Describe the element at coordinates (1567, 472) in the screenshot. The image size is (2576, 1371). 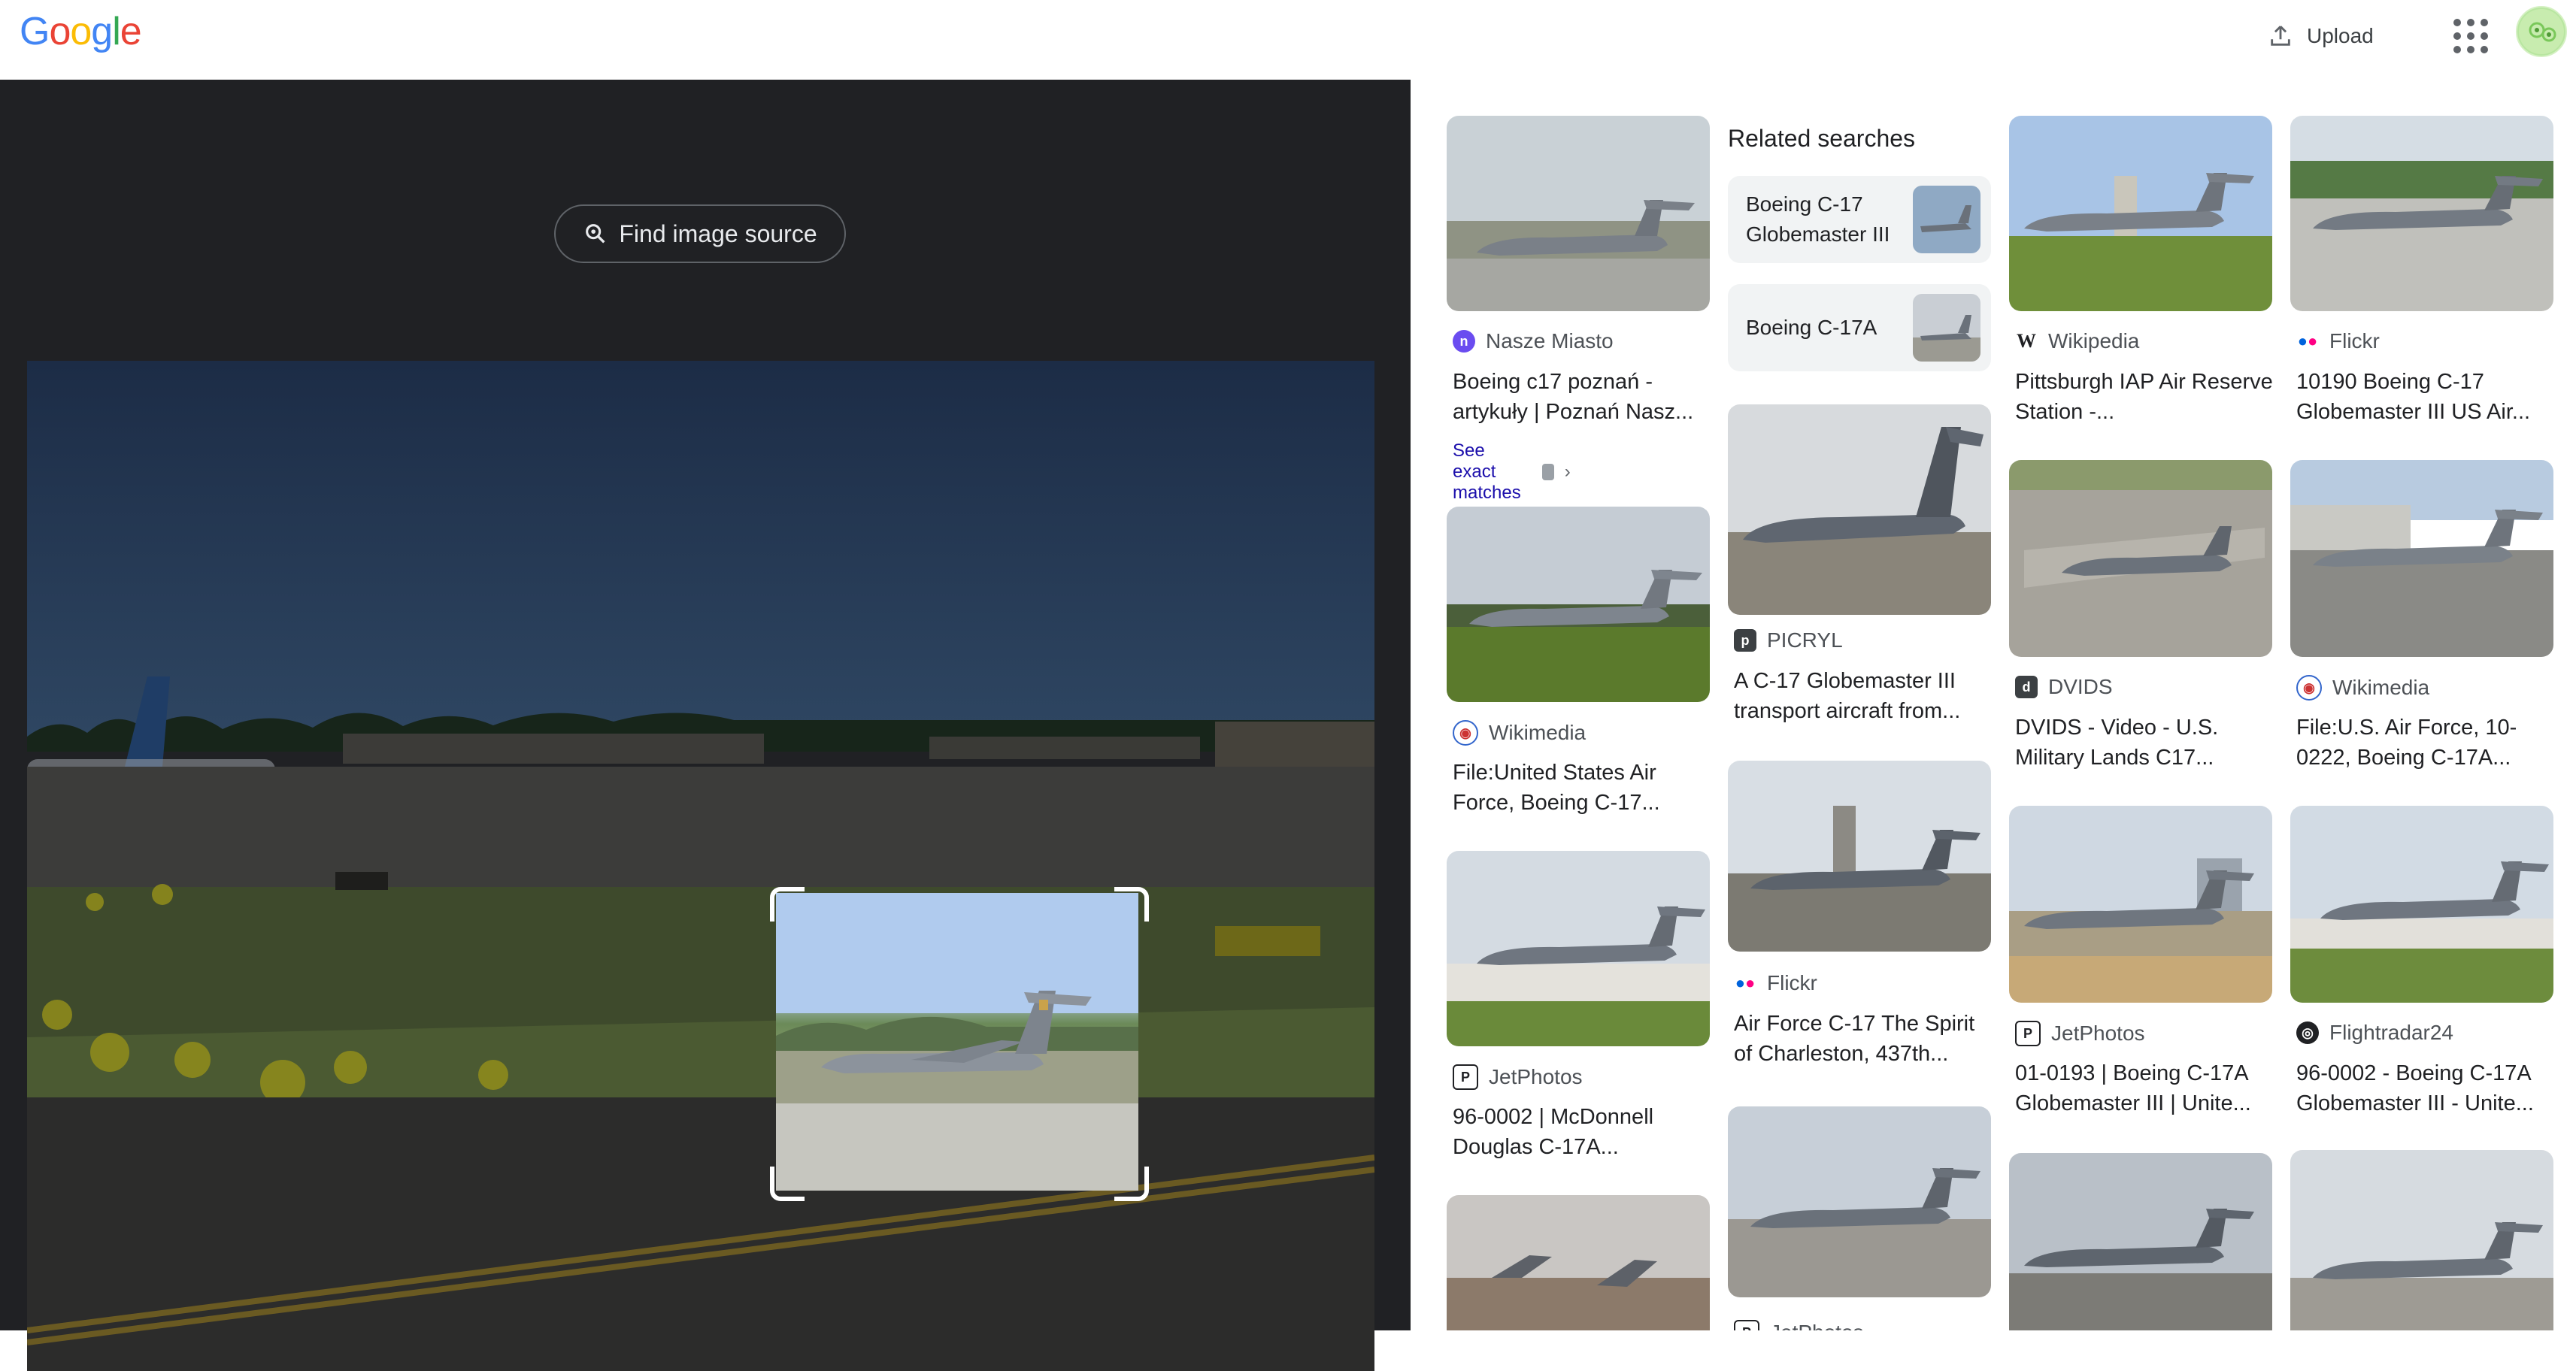
I see `chevron-right-icon: ›` at that location.